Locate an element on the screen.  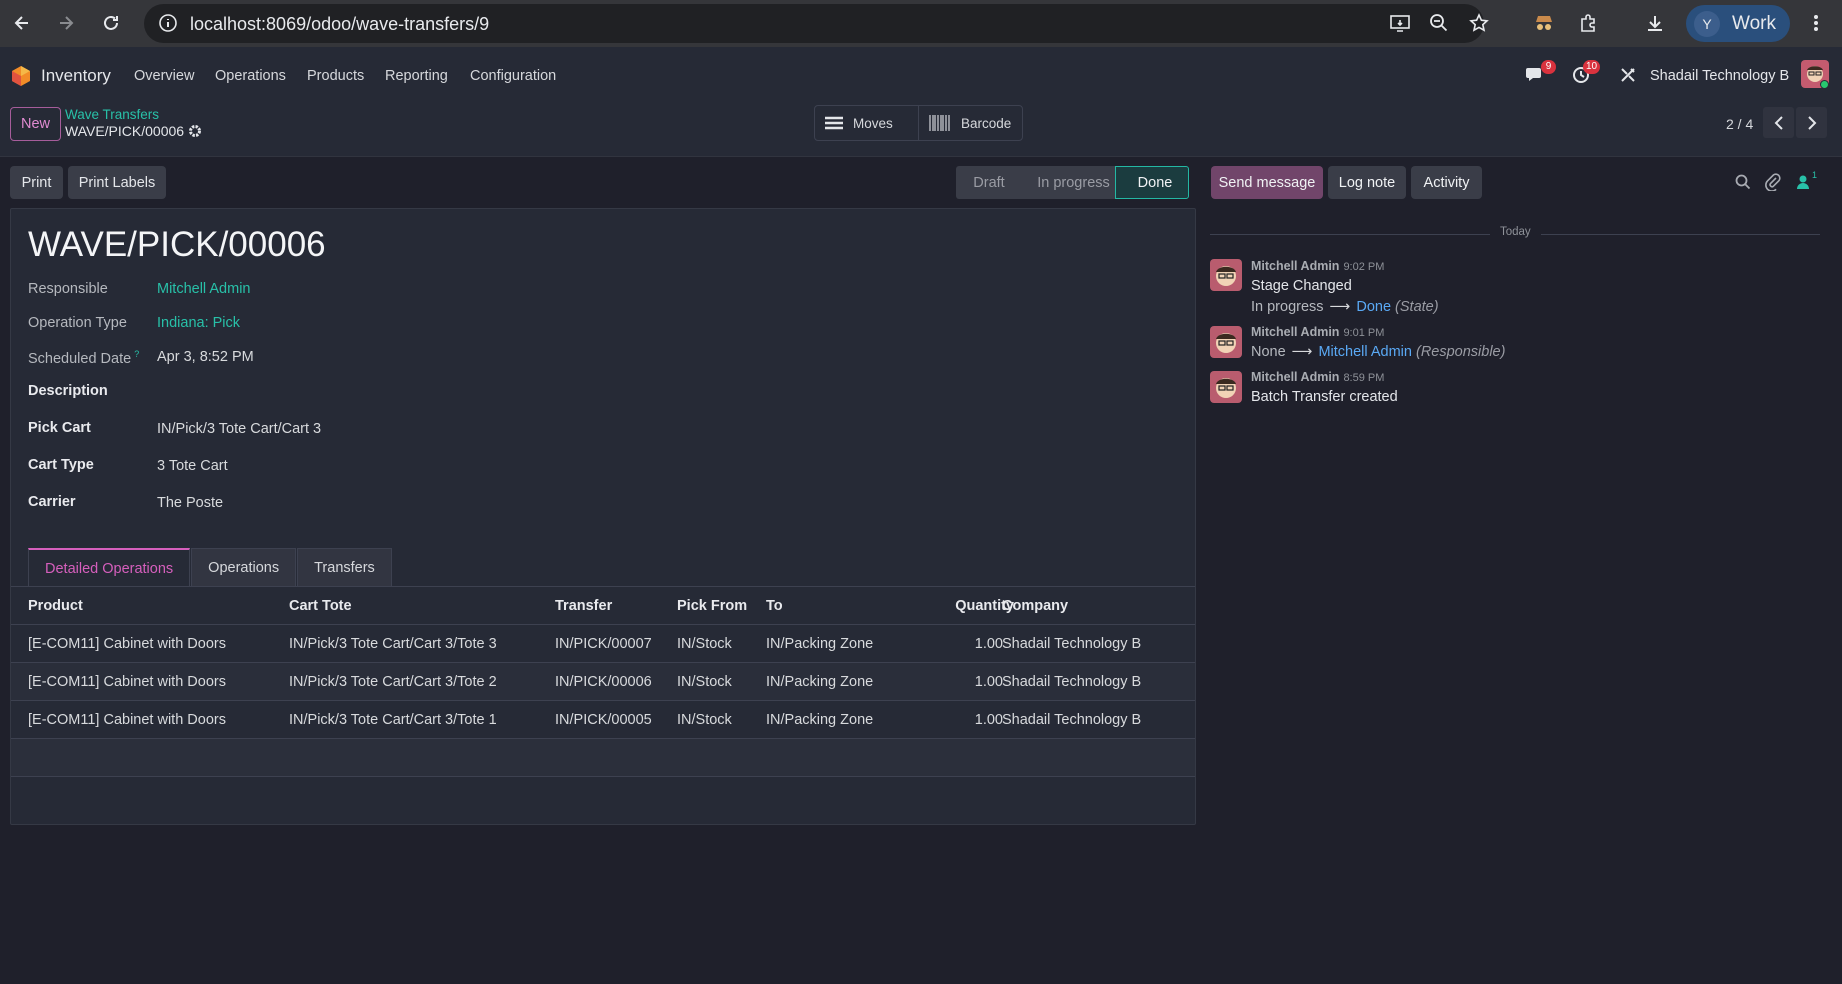
back-icon is located at coordinates (22, 23).